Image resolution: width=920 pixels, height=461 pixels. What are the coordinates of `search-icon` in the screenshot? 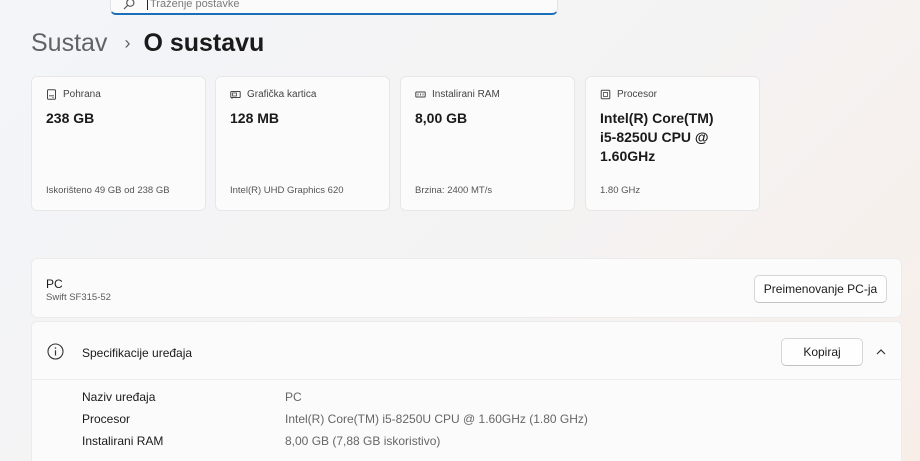 It's located at (129, 5).